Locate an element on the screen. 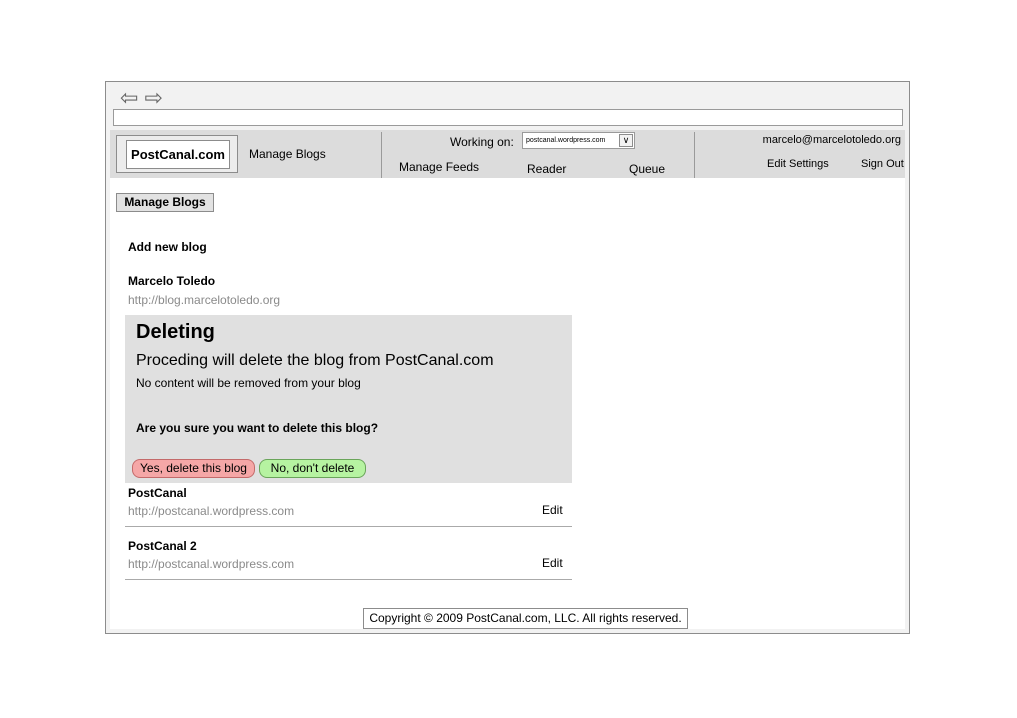  address-bar is located at coordinates (508, 117).